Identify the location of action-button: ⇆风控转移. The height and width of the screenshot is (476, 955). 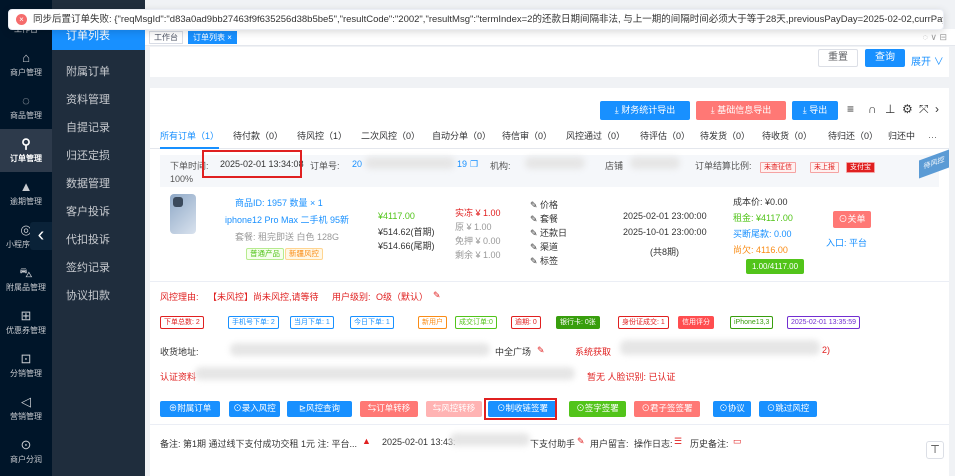
(454, 409).